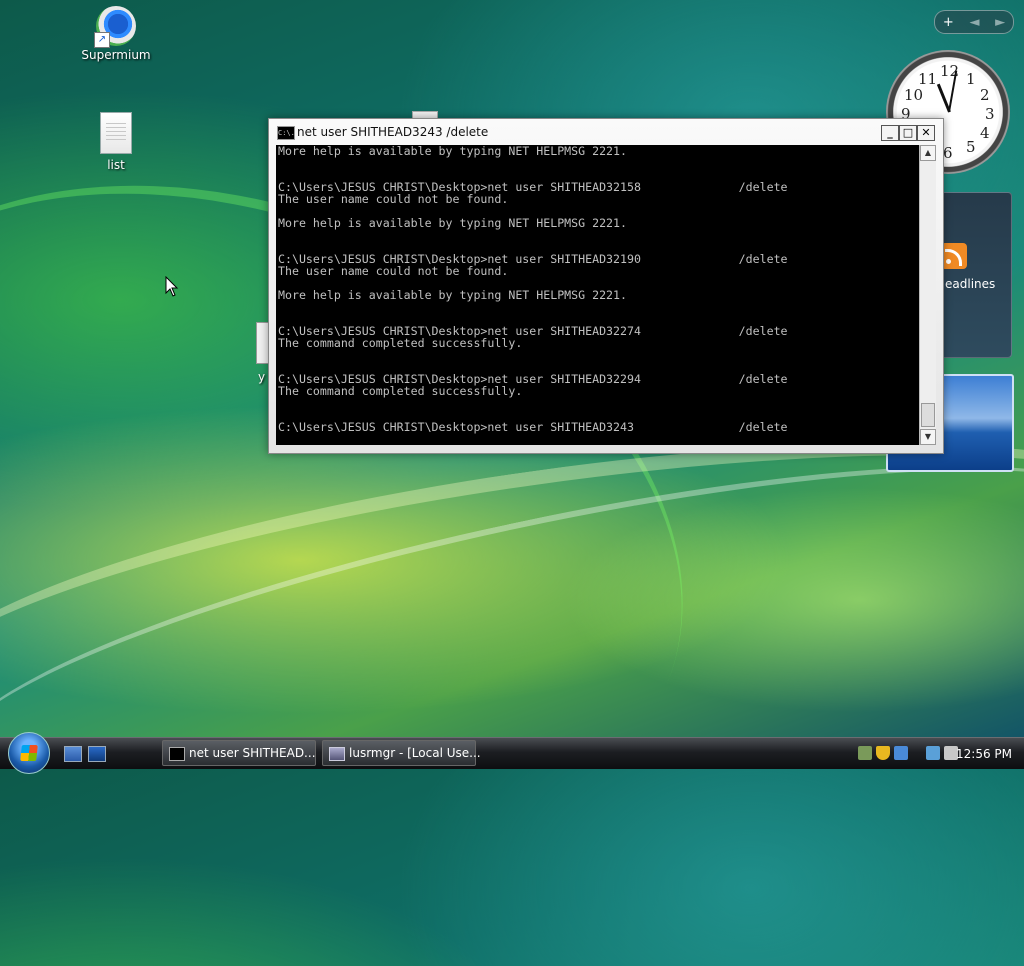 The image size is (1024, 966). What do you see at coordinates (890, 133) in the screenshot?
I see `minimize-button: _` at bounding box center [890, 133].